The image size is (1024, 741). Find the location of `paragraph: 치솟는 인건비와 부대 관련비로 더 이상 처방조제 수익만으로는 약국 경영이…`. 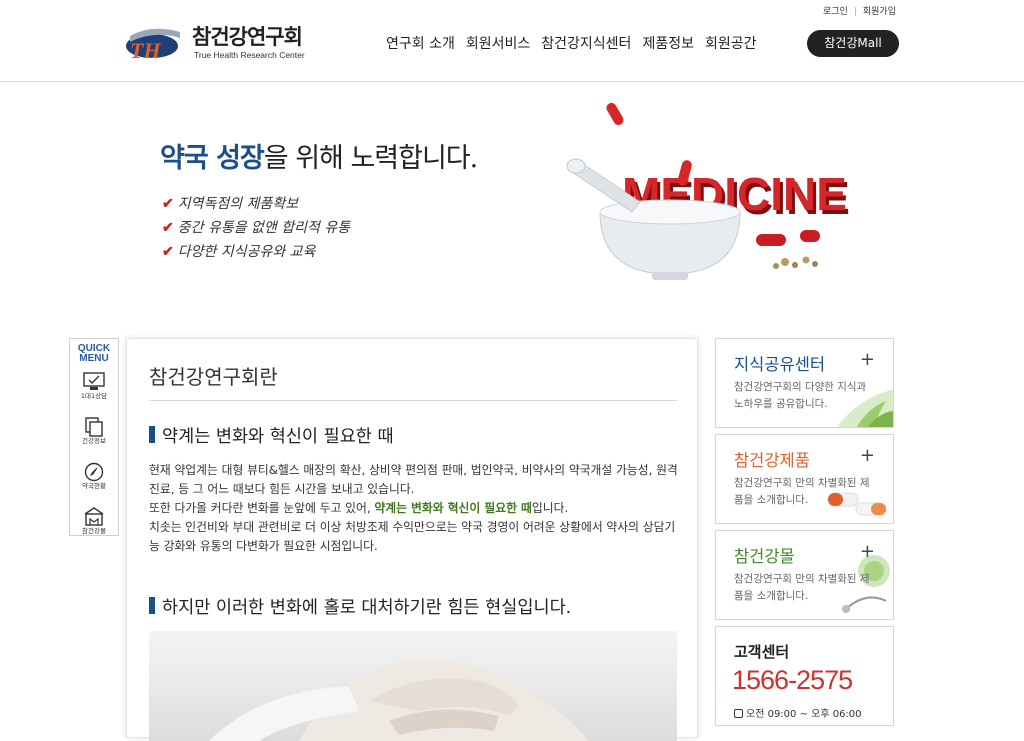

paragraph: 치솟는 인건비와 부대 관련비로 더 이상 처방조제 수익만으로는 약국 경영이… is located at coordinates (412, 536).